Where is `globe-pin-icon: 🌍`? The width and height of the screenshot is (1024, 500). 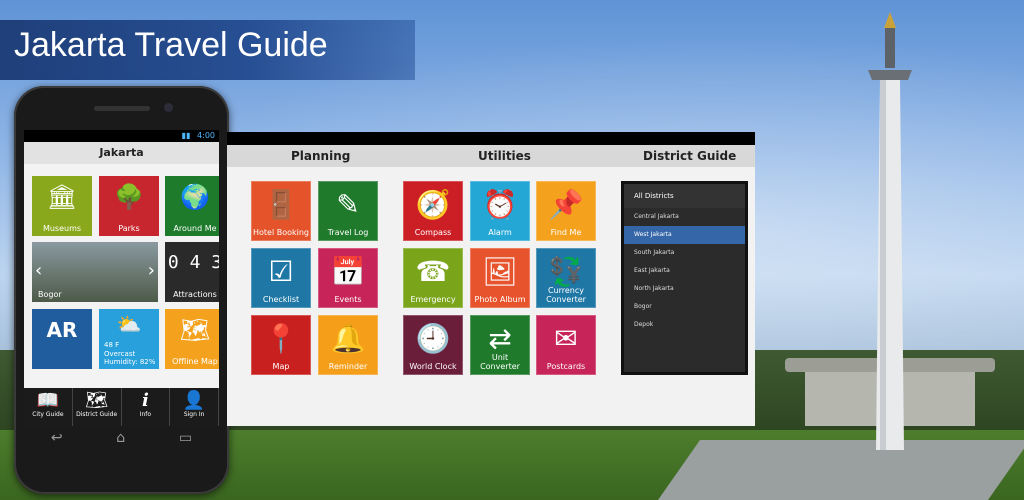 globe-pin-icon: 🌍 is located at coordinates (195, 197).